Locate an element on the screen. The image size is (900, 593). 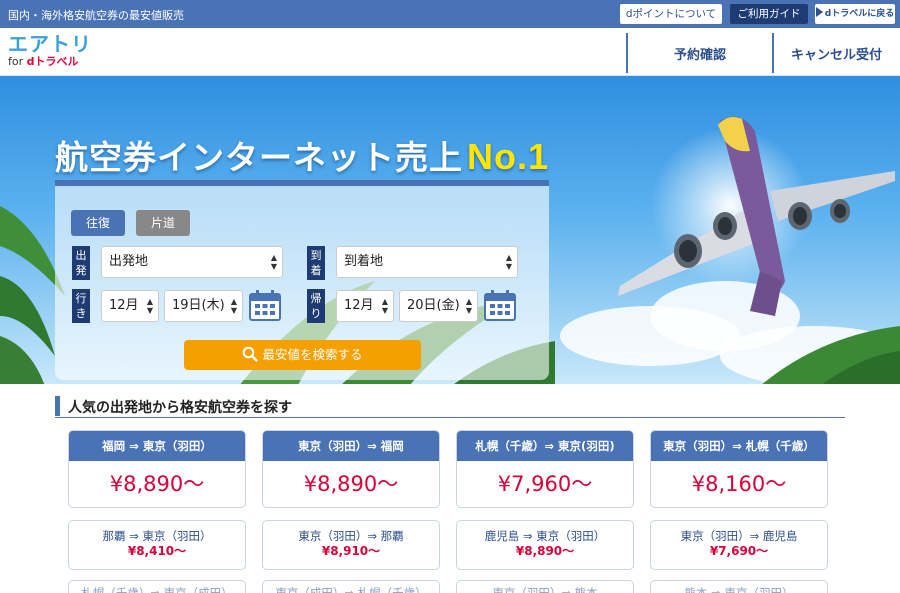
hero-no1-badge: No.1 is located at coordinates (508, 156).